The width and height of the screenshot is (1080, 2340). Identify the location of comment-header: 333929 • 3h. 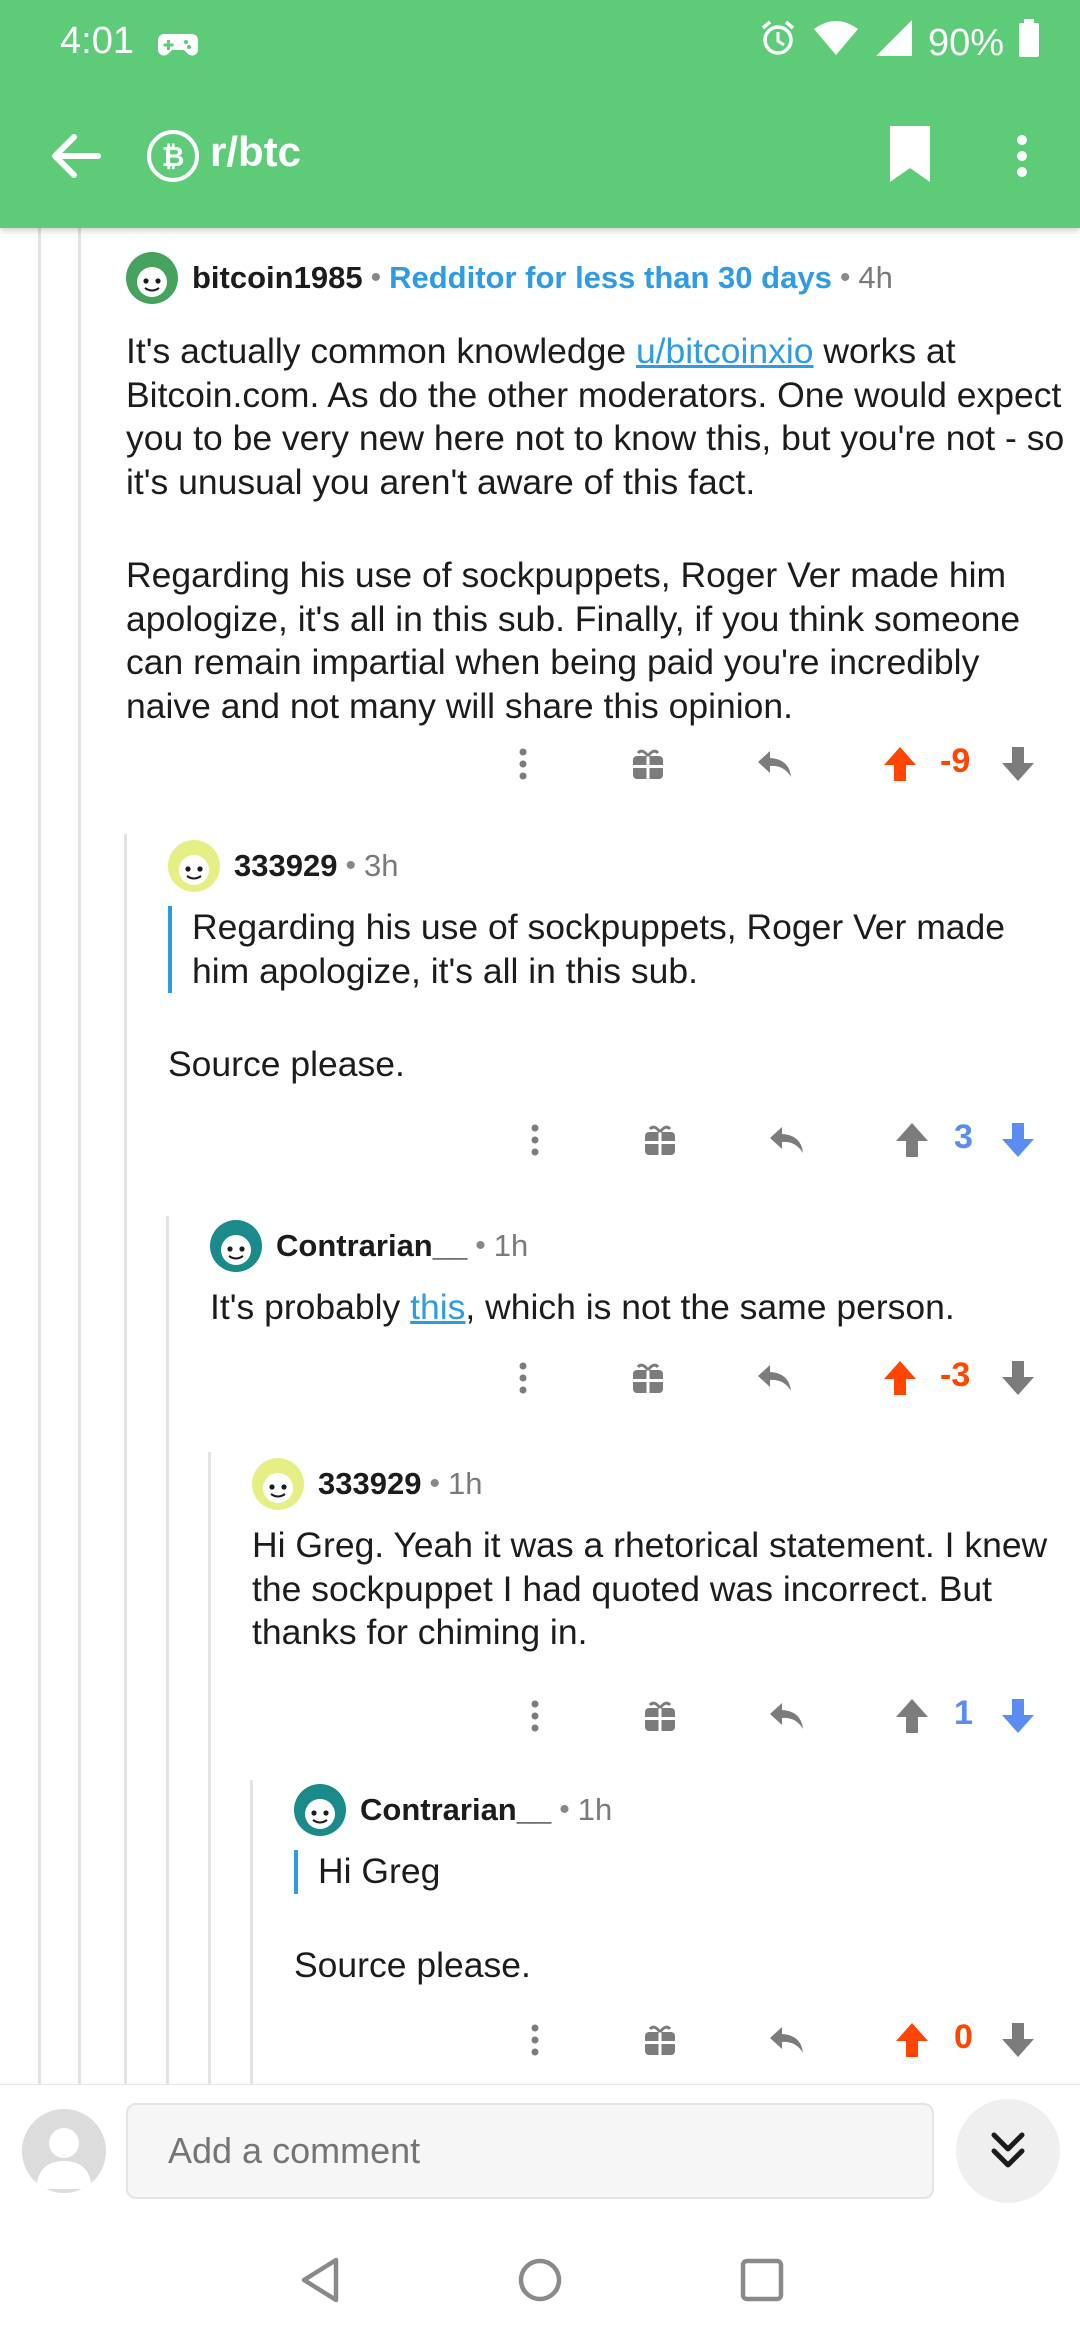
(283, 866).